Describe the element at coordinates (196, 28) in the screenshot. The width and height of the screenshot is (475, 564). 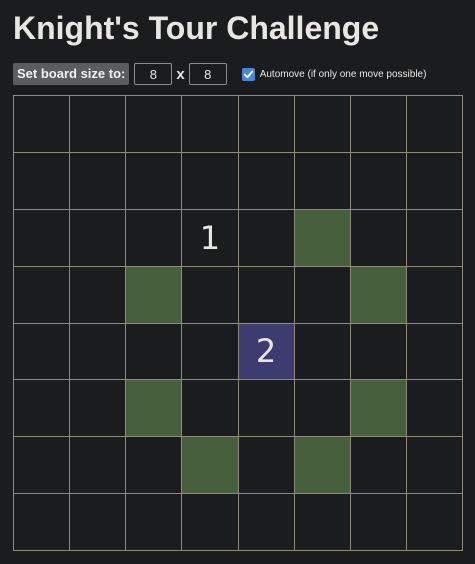
I see `page-title: Knight's Tour Challenge` at that location.